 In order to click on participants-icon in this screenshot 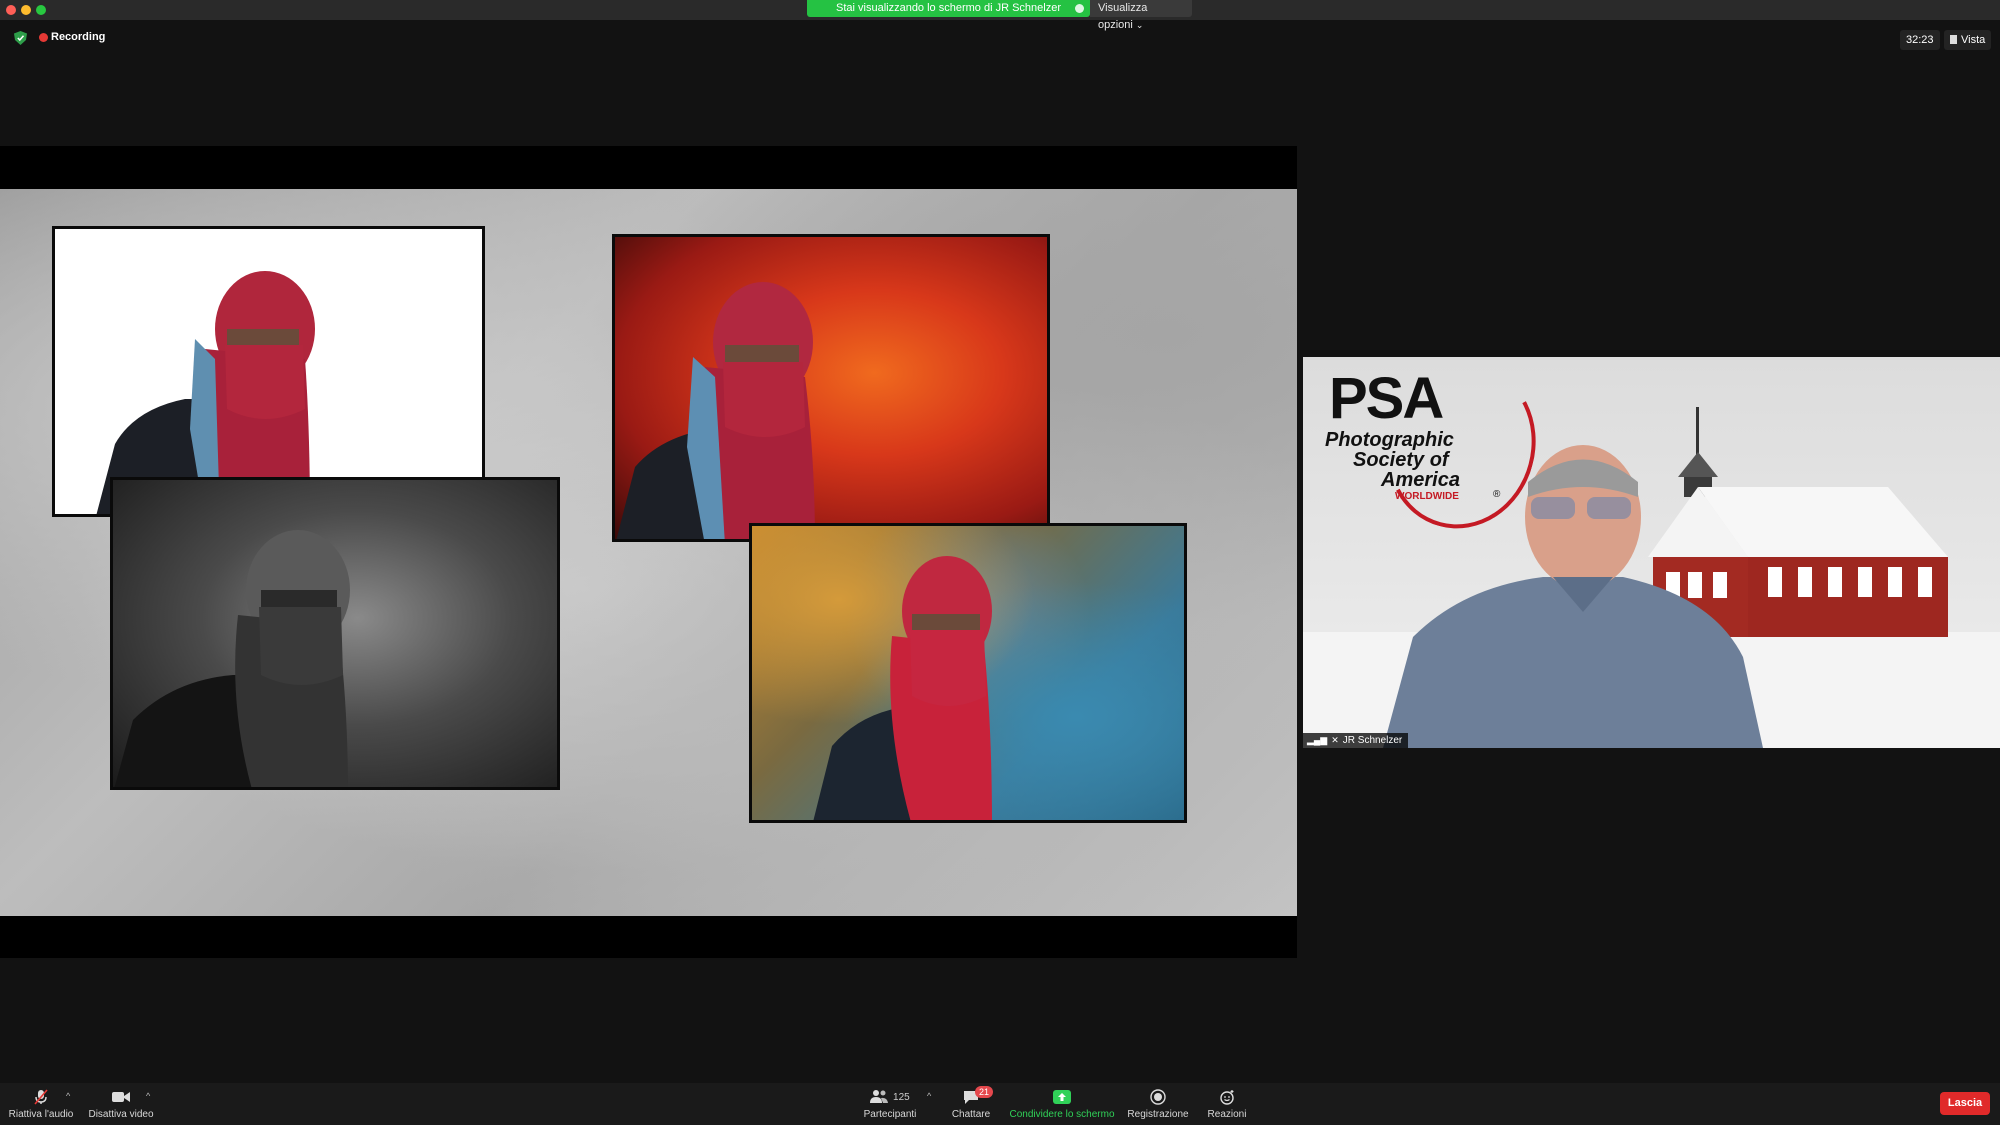, I will do `click(879, 1096)`.